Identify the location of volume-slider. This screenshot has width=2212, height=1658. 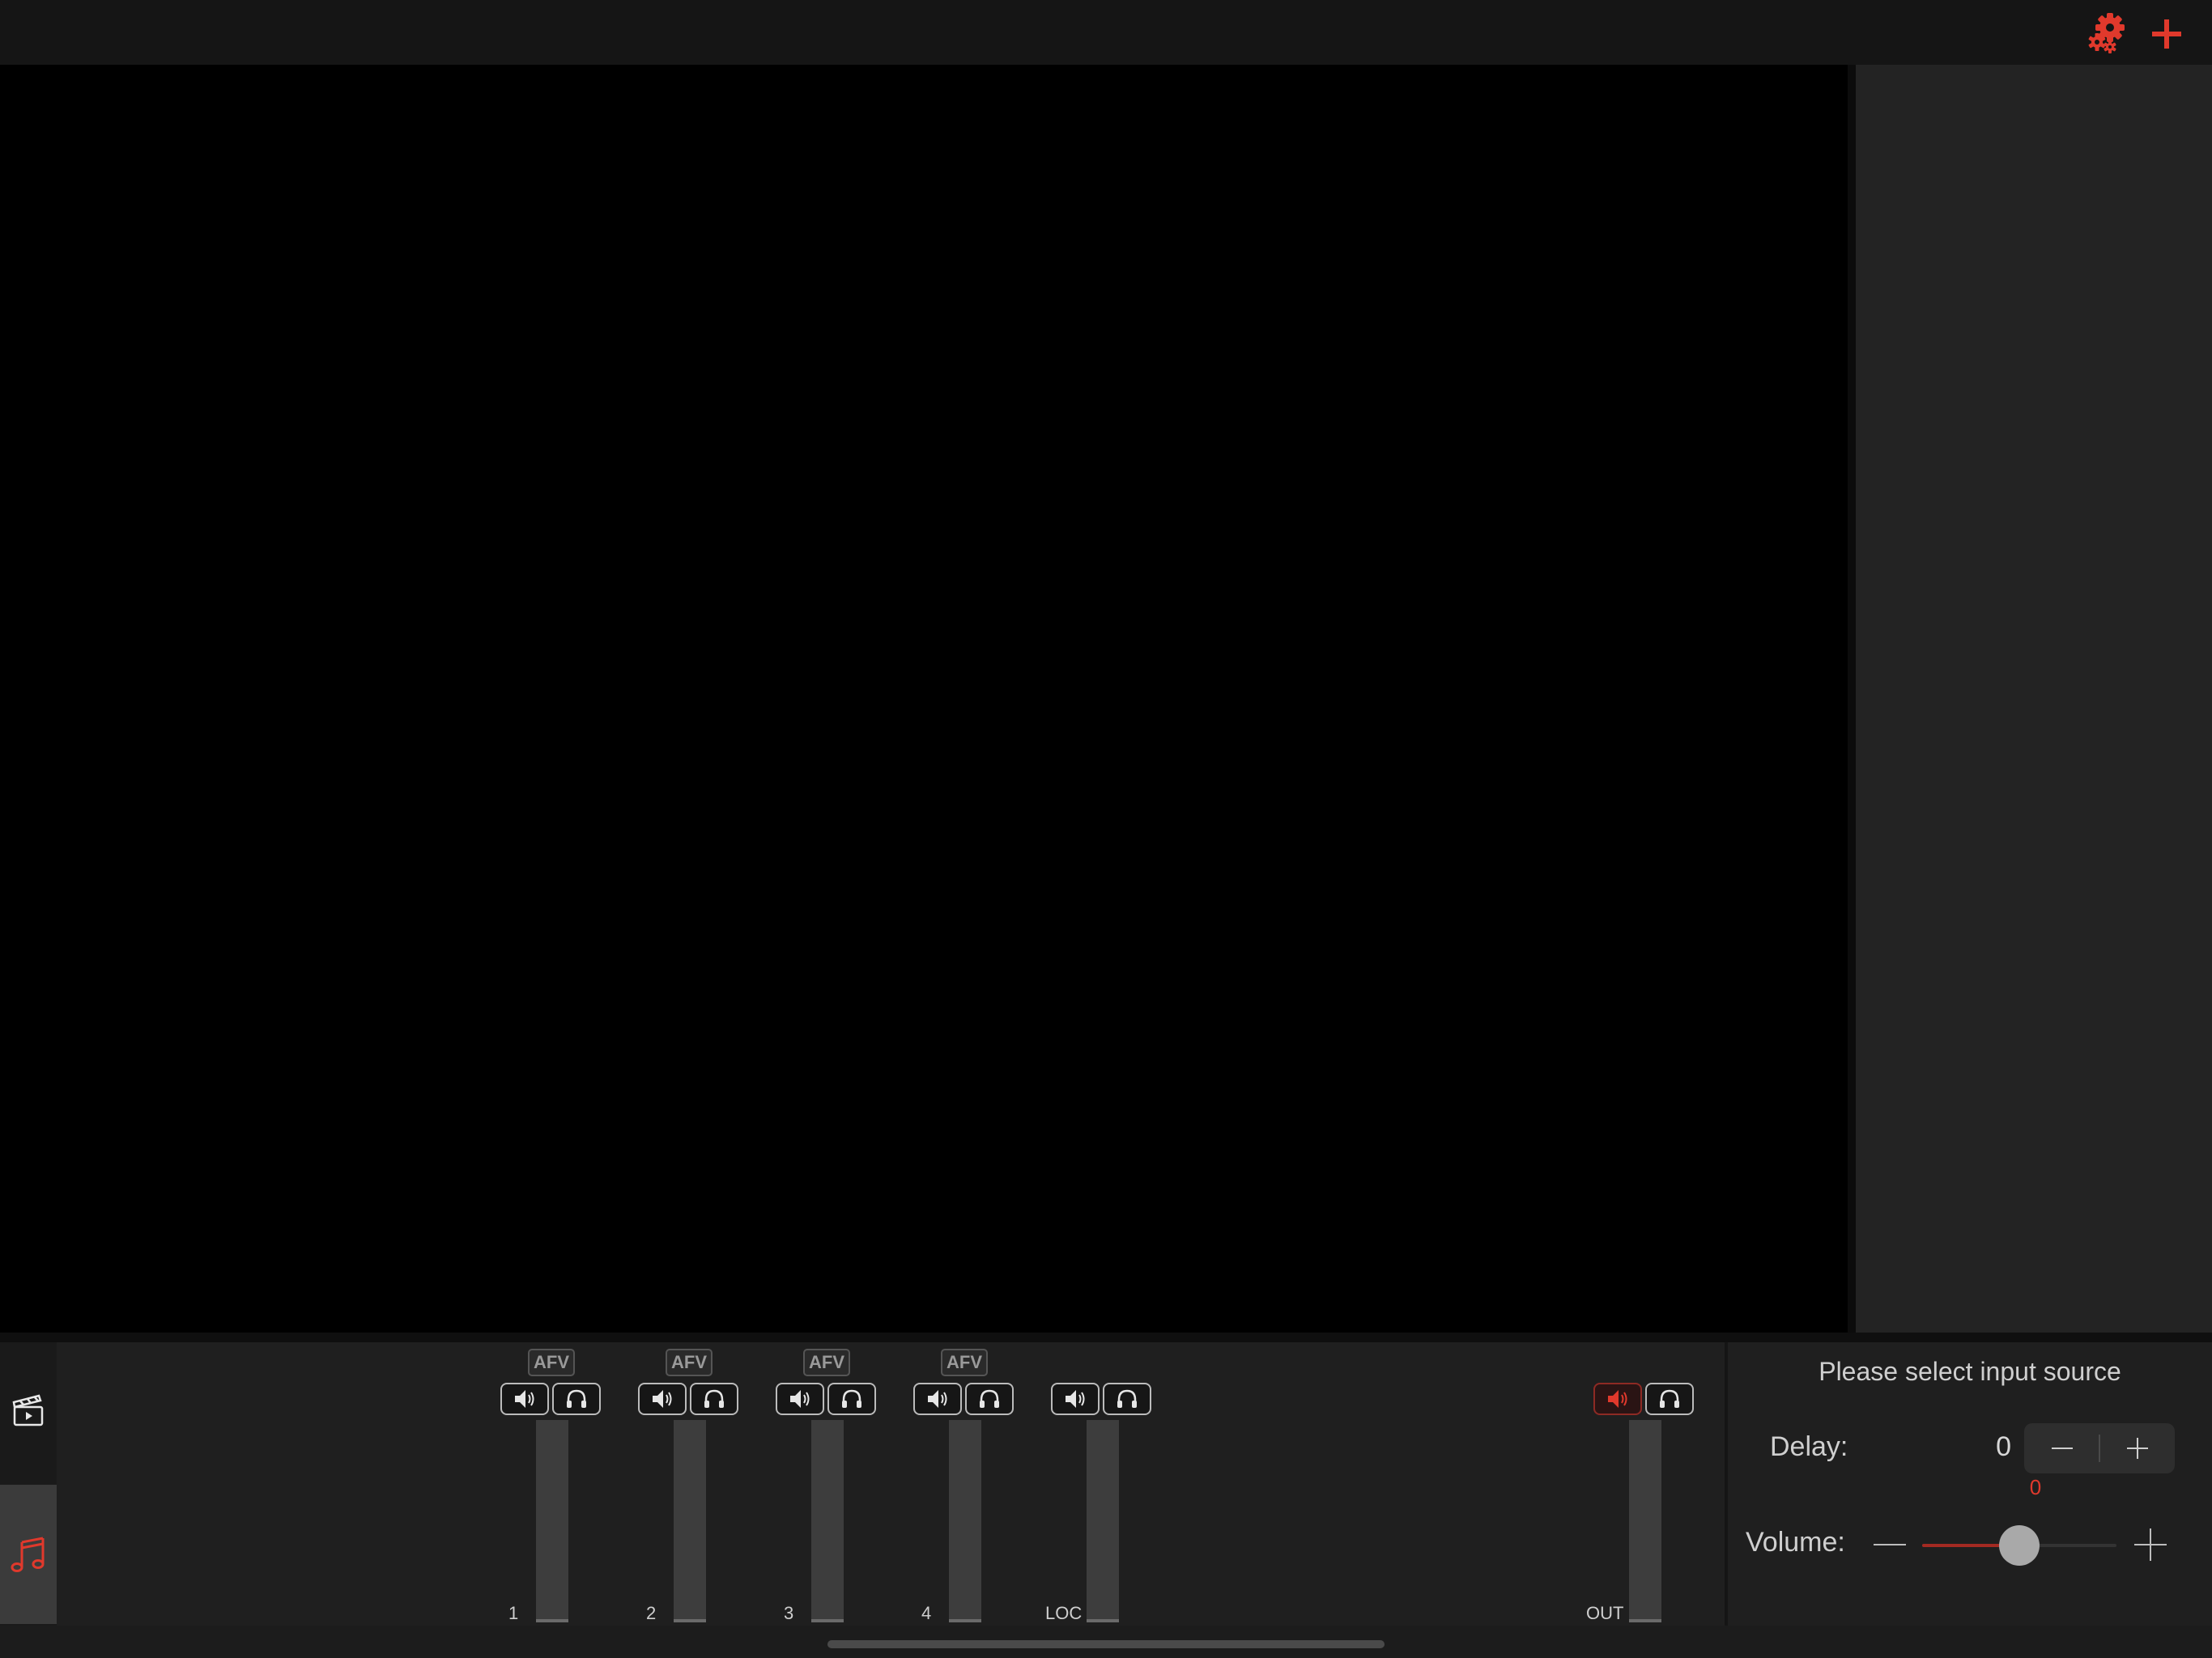
(2019, 1545).